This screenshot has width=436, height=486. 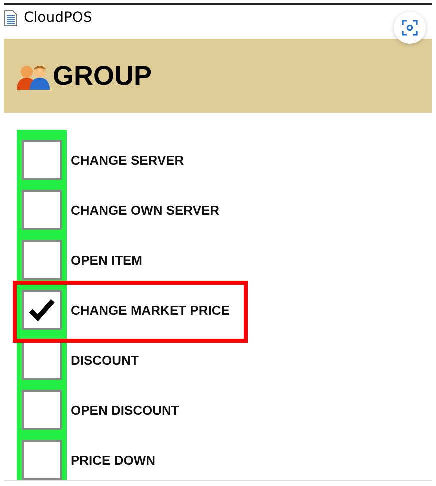 I want to click on permission-label: PRICE DOWN, so click(x=113, y=460).